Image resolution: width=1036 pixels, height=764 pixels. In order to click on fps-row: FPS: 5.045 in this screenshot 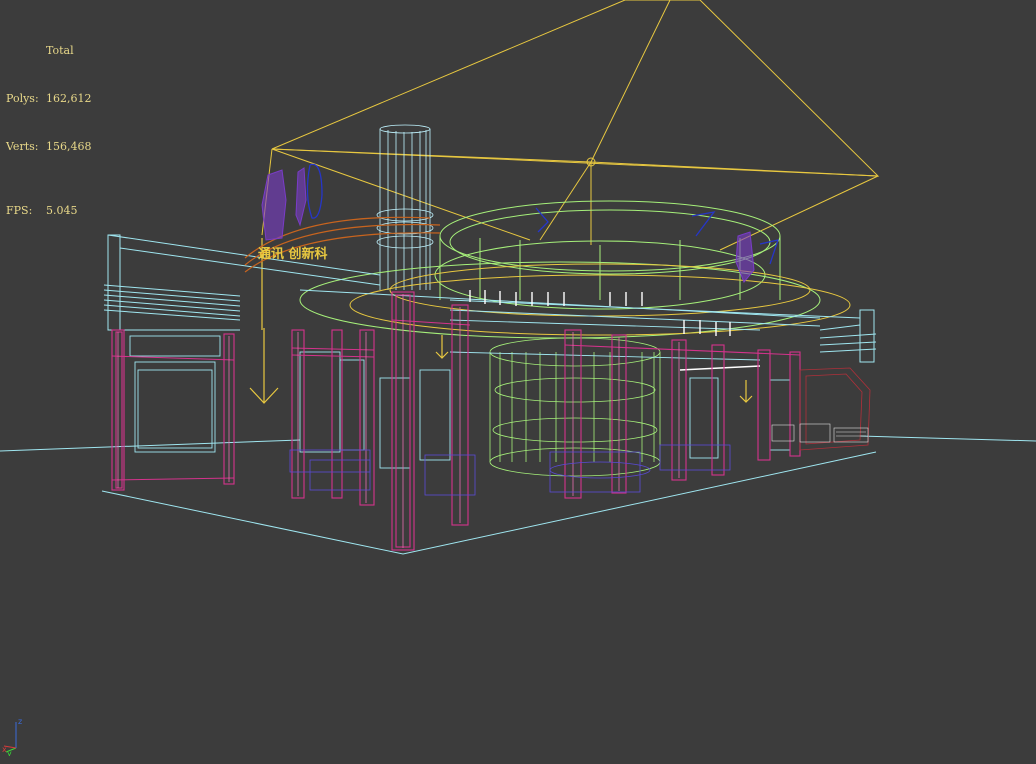, I will do `click(49, 211)`.